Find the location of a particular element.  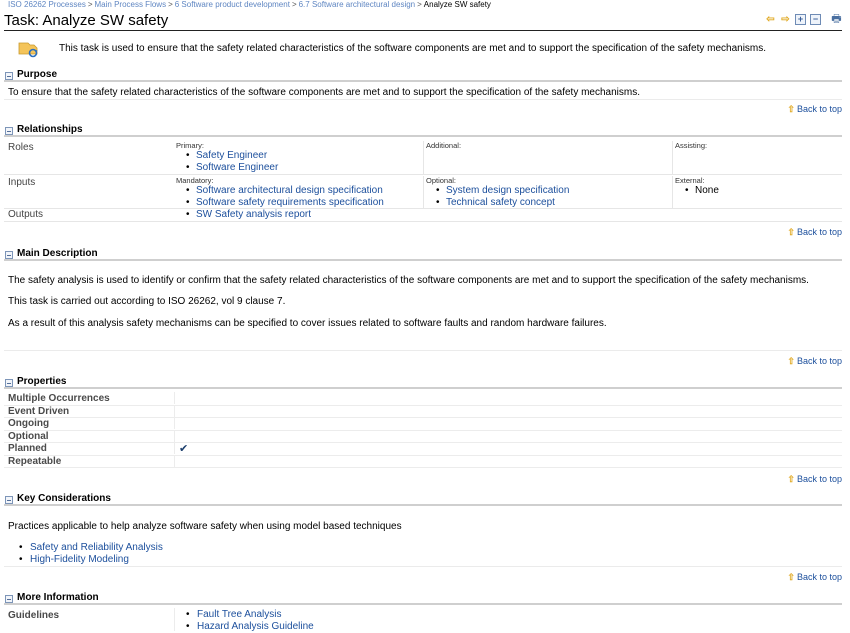

page-title: Task: Analyze SW safety is located at coordinates (86, 20).